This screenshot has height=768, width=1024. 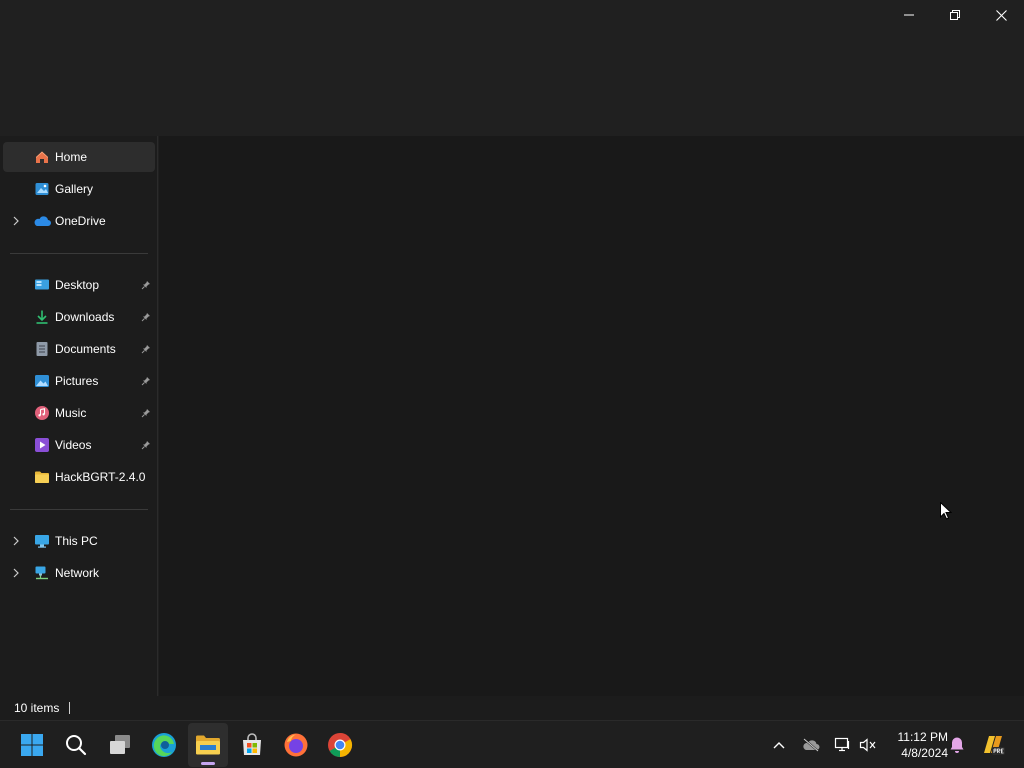 I want to click on home-icon, so click(x=42, y=157).